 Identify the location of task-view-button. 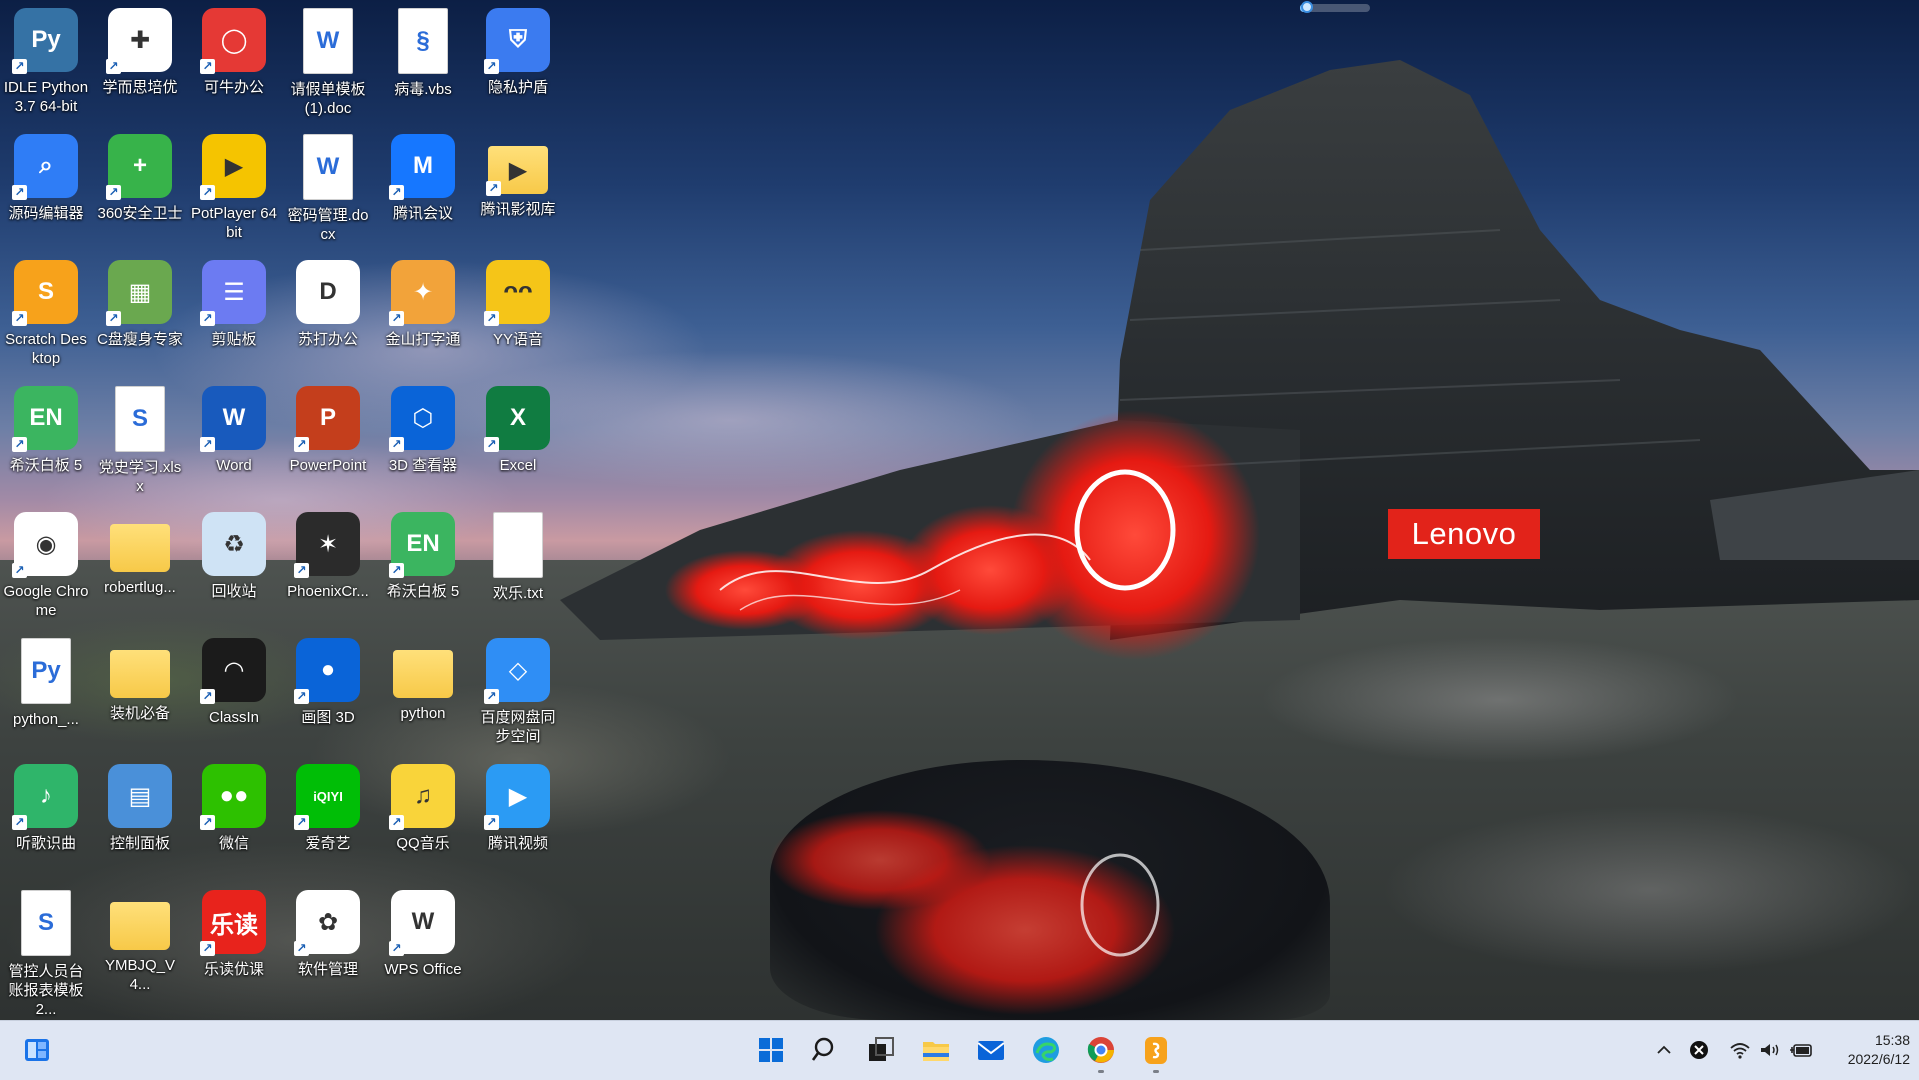
(881, 1050).